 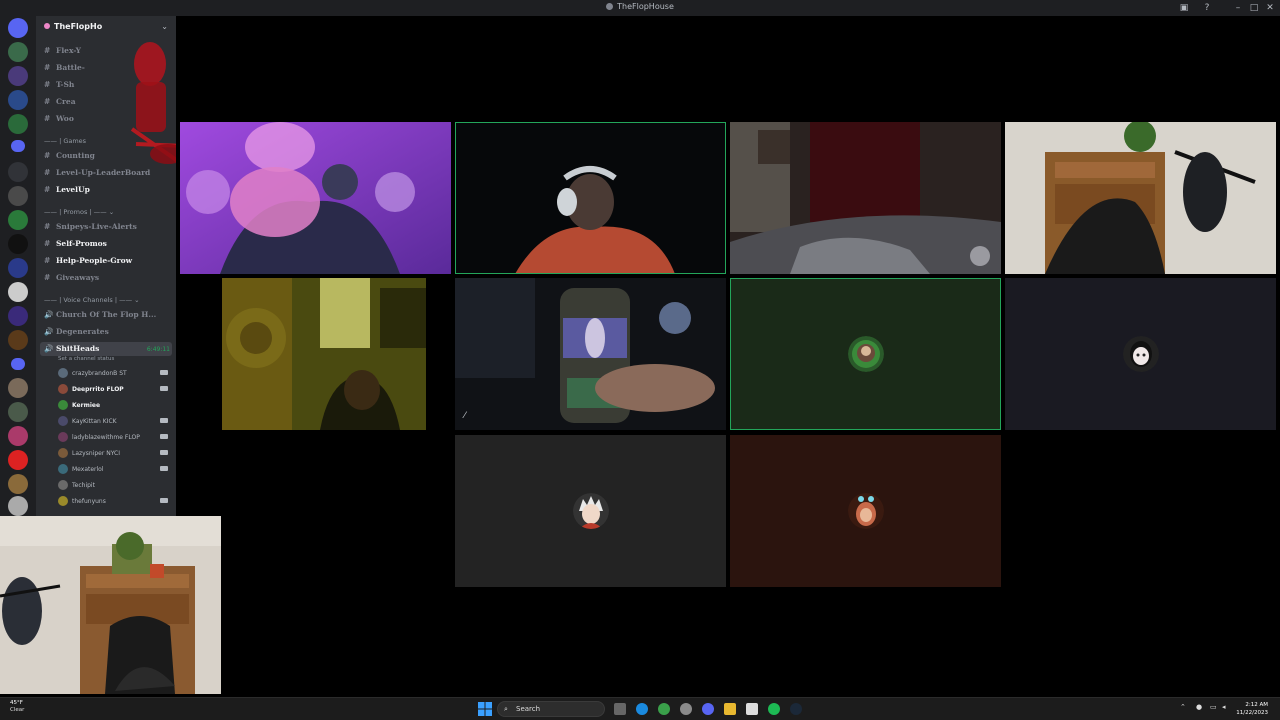 I want to click on speaker-icon: 🔊, so click(x=49, y=331).